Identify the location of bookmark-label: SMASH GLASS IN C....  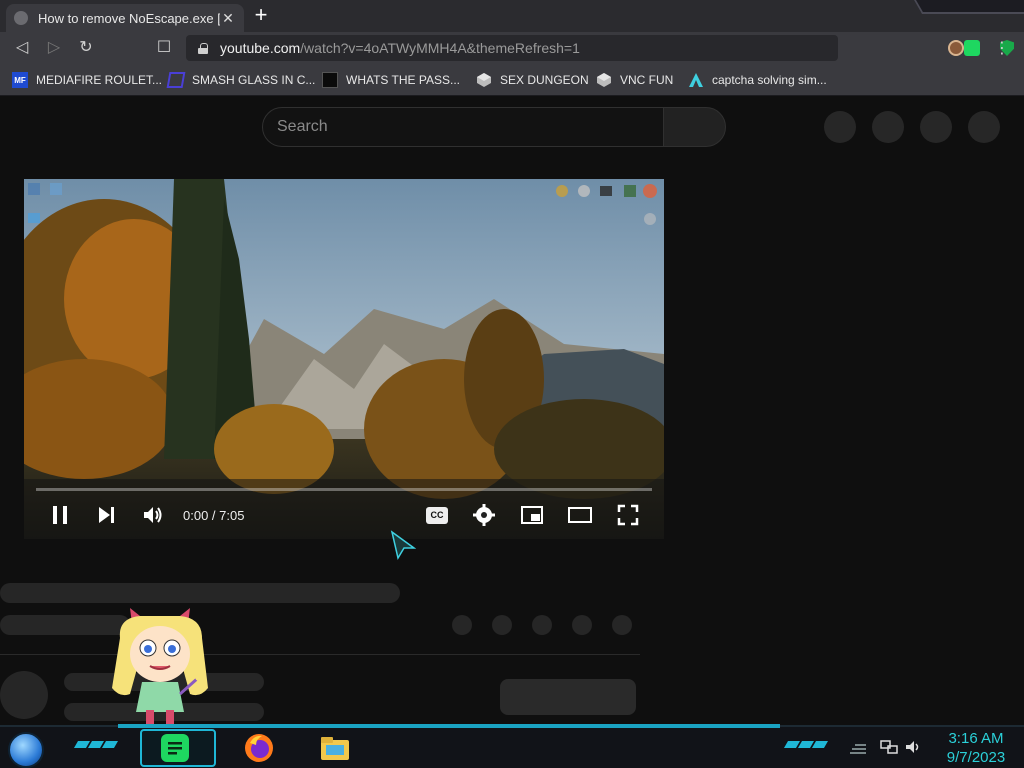
(254, 80).